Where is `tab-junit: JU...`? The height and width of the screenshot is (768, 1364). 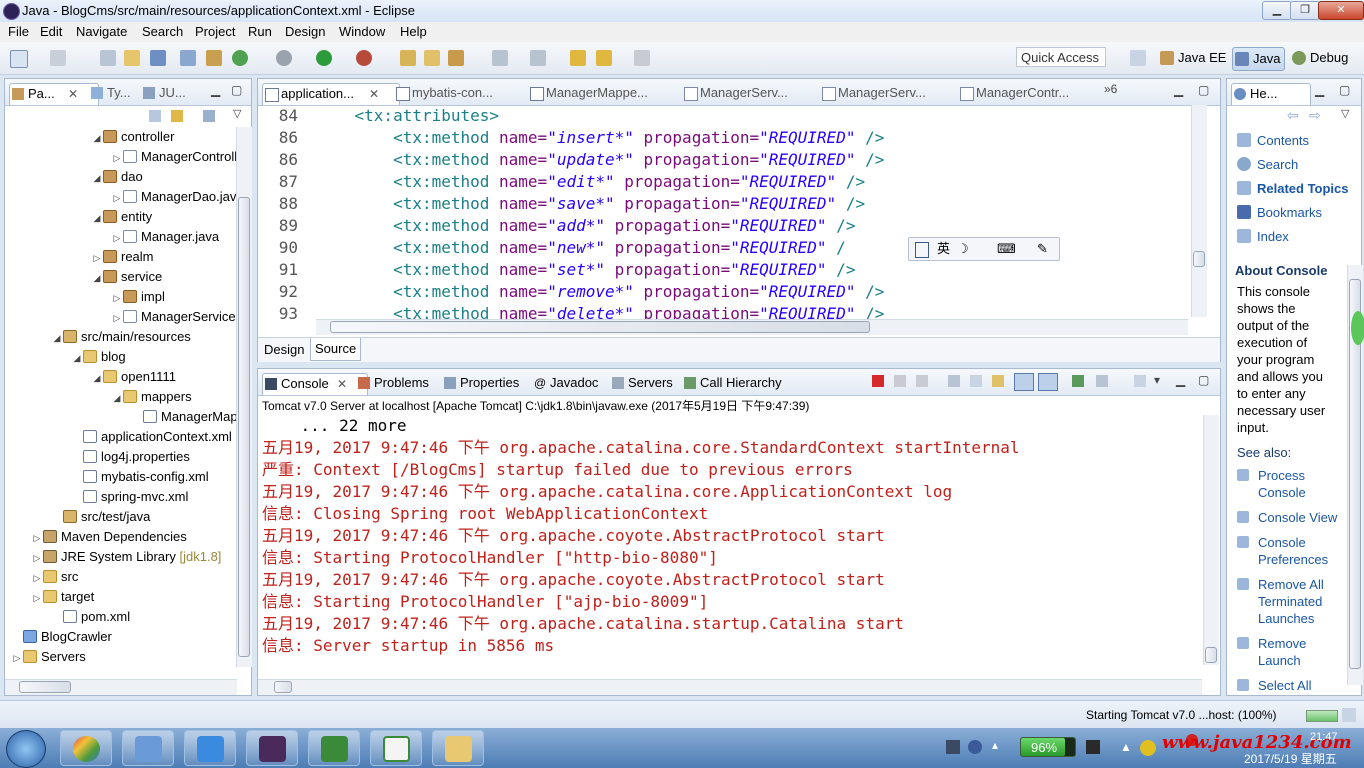 tab-junit: JU... is located at coordinates (163, 93).